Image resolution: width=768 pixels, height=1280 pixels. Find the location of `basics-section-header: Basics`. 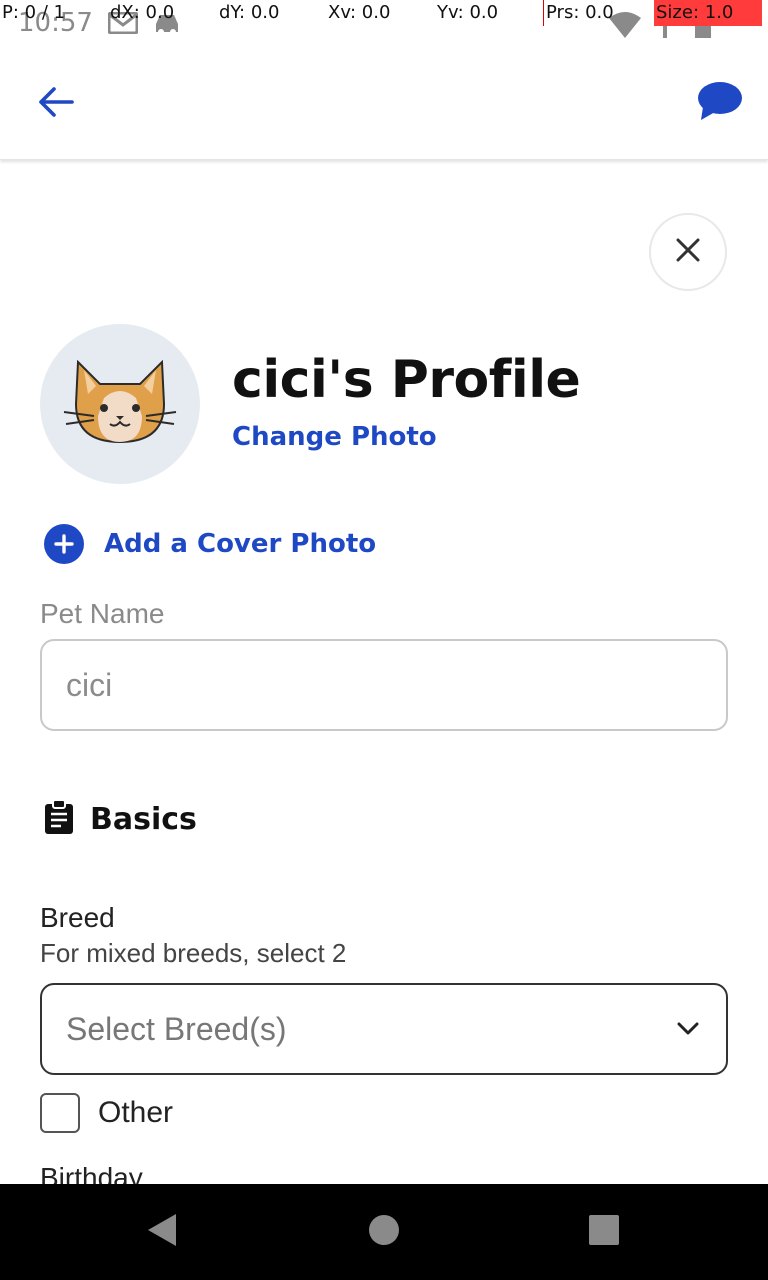

basics-section-header: Basics is located at coordinates (120, 819).